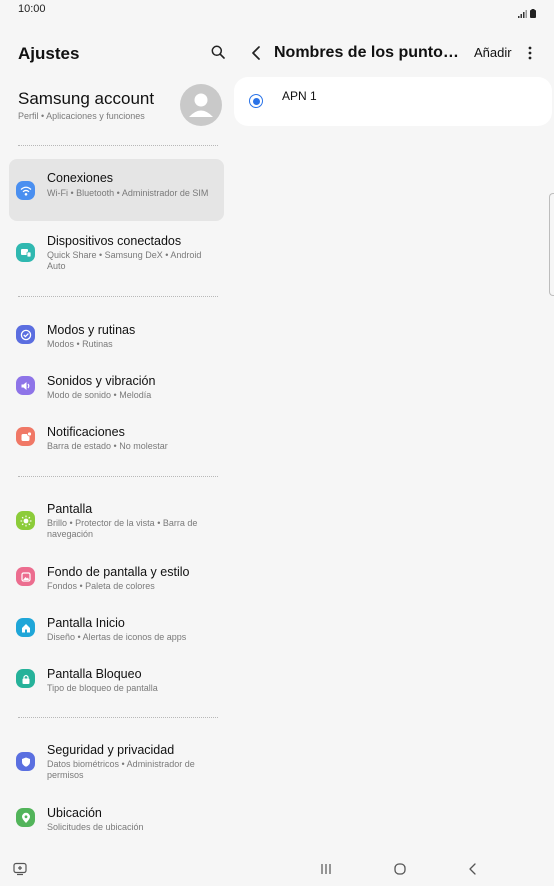  I want to click on apn-radio-button, so click(256, 101).